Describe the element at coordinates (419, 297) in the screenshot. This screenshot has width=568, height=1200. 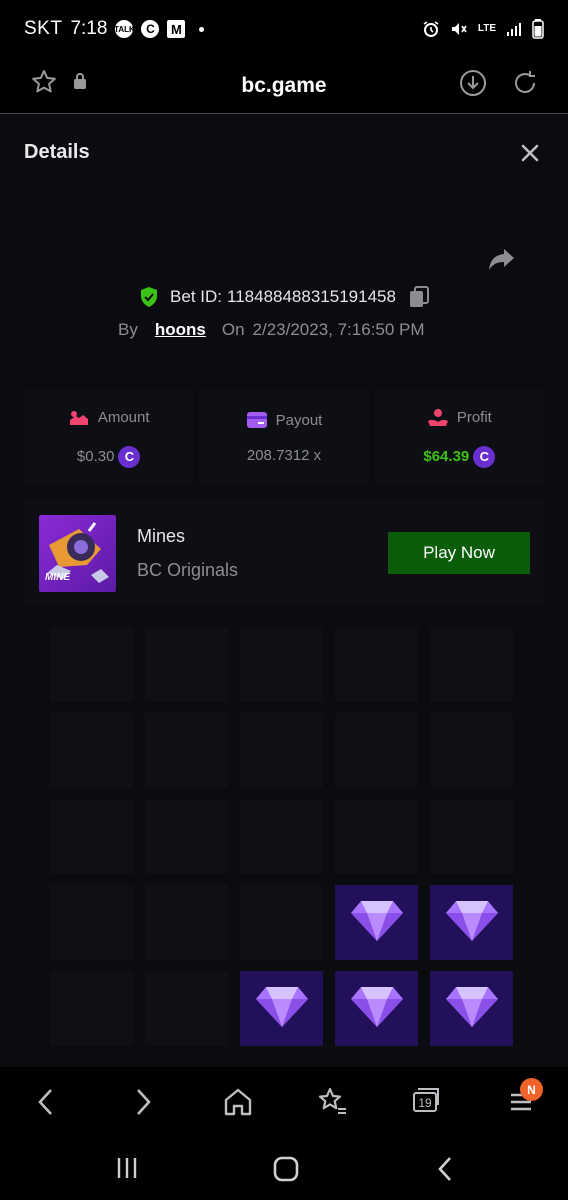
I see `copy-icon` at that location.